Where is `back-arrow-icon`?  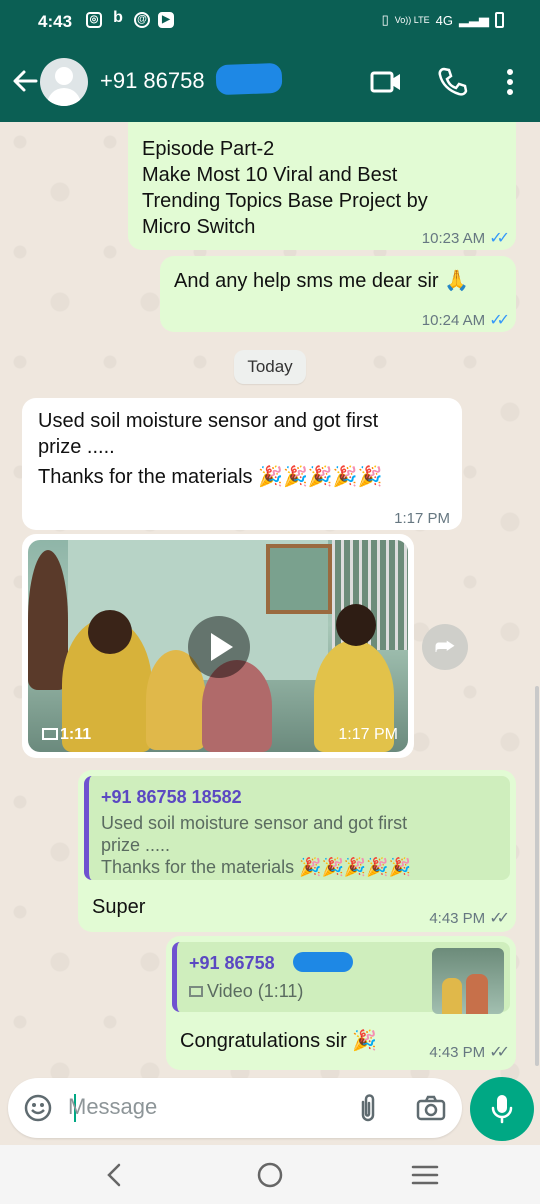 back-arrow-icon is located at coordinates (25, 81).